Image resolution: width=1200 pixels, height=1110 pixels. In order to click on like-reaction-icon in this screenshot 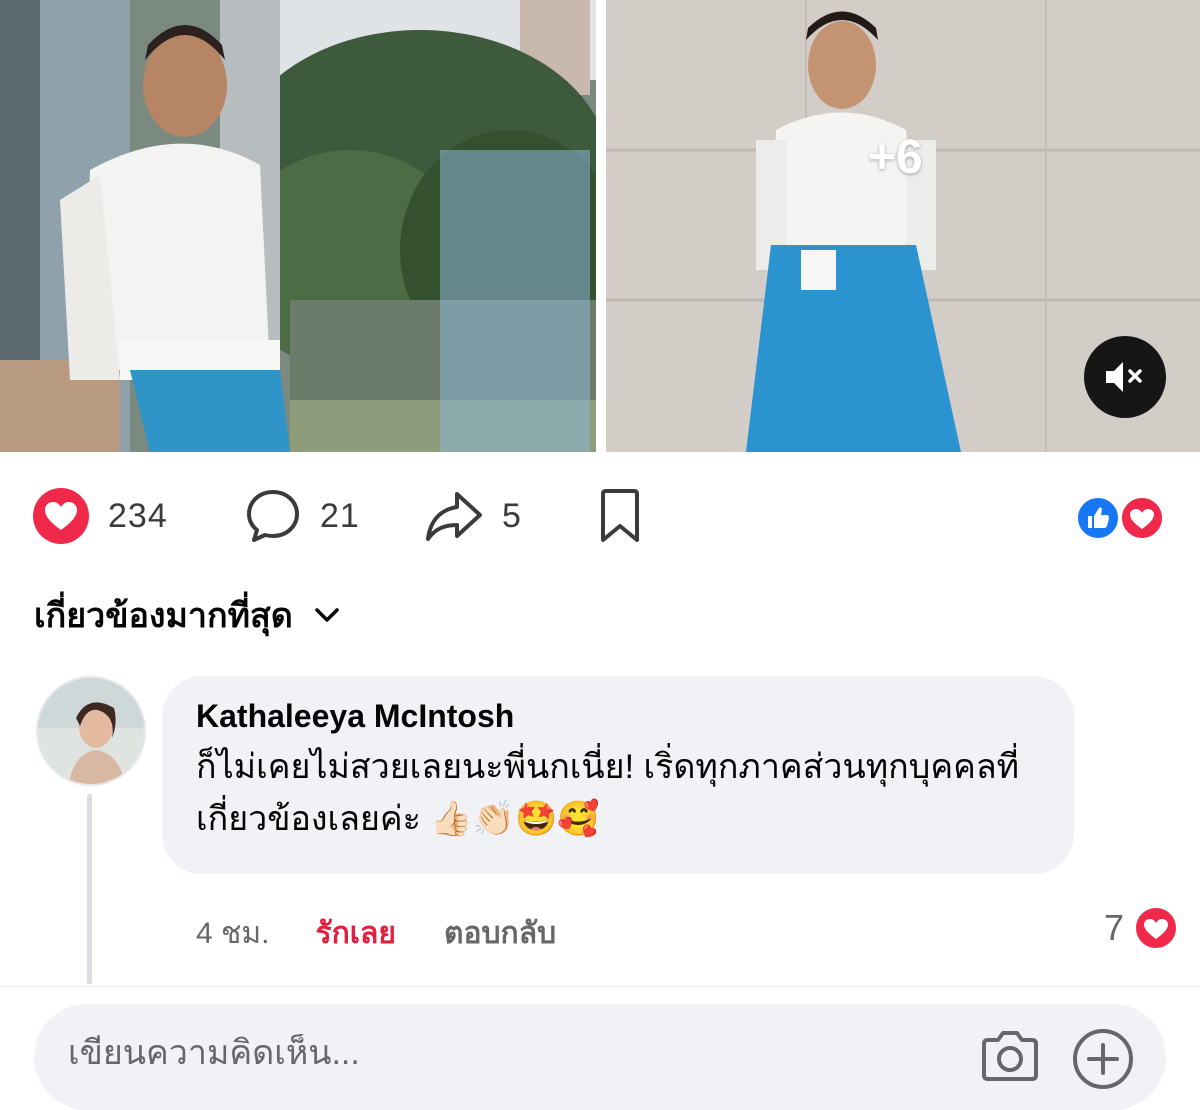, I will do `click(1098, 518)`.